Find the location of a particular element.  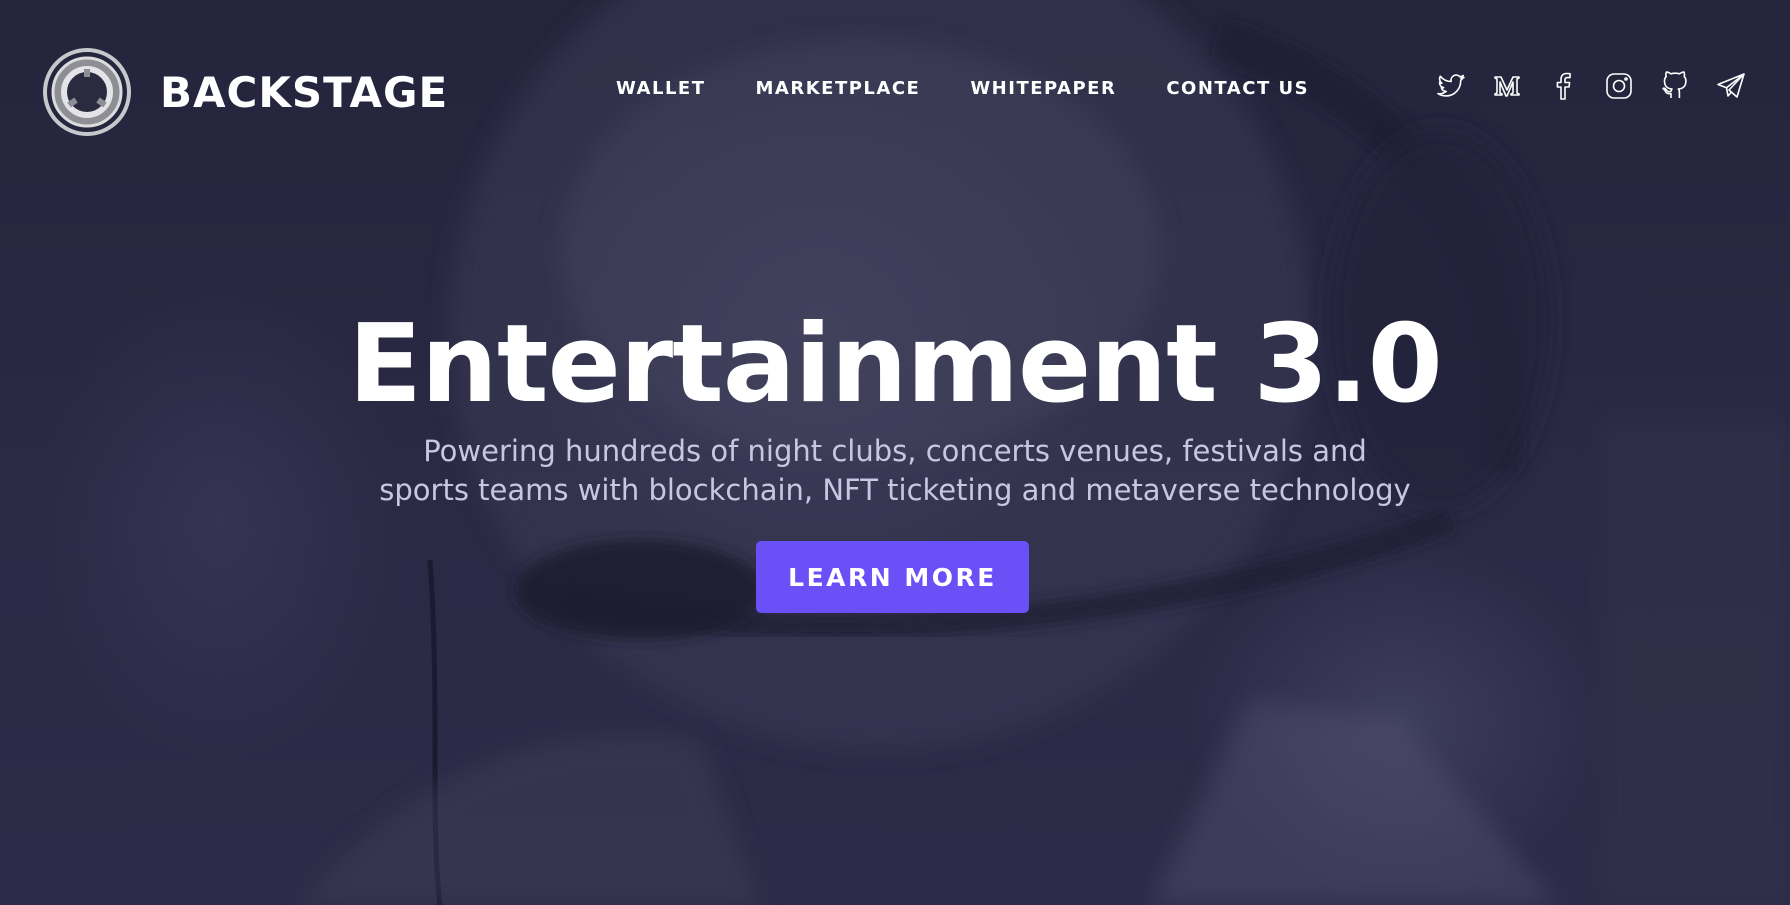

main-nav: WALLET MARKETPLACE WHITEPAPER CONTACT US is located at coordinates (962, 88).